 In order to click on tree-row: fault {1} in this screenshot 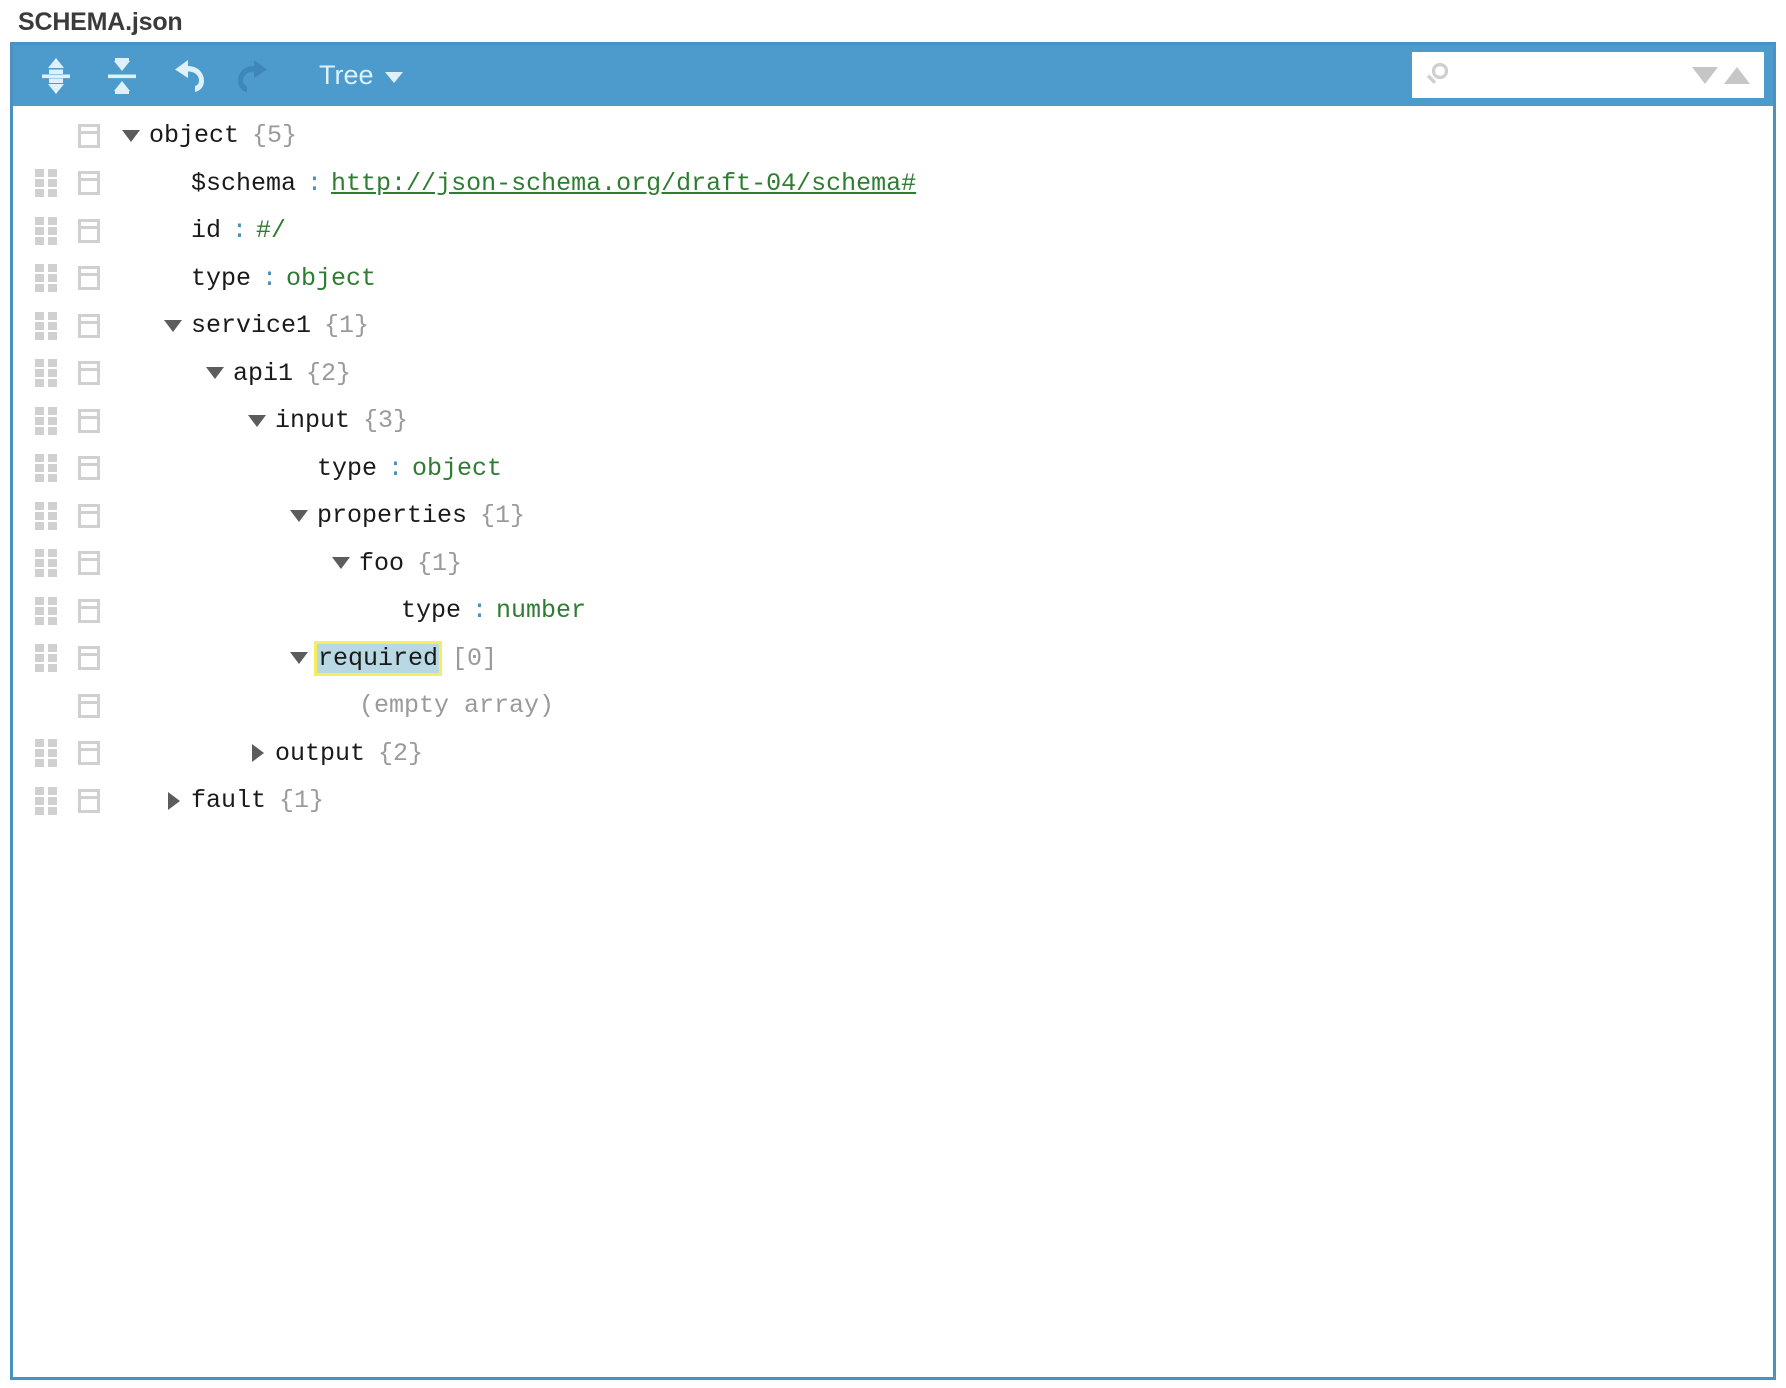, I will do `click(893, 801)`.